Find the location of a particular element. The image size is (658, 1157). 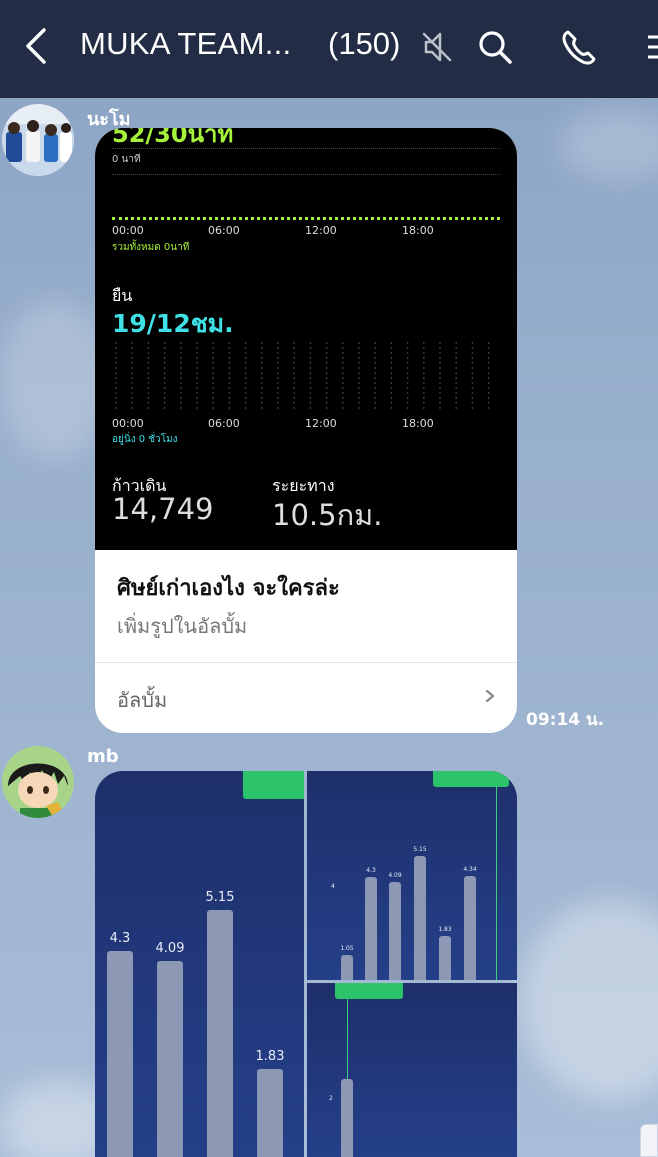

back-arrow-icon is located at coordinates (38, 46).